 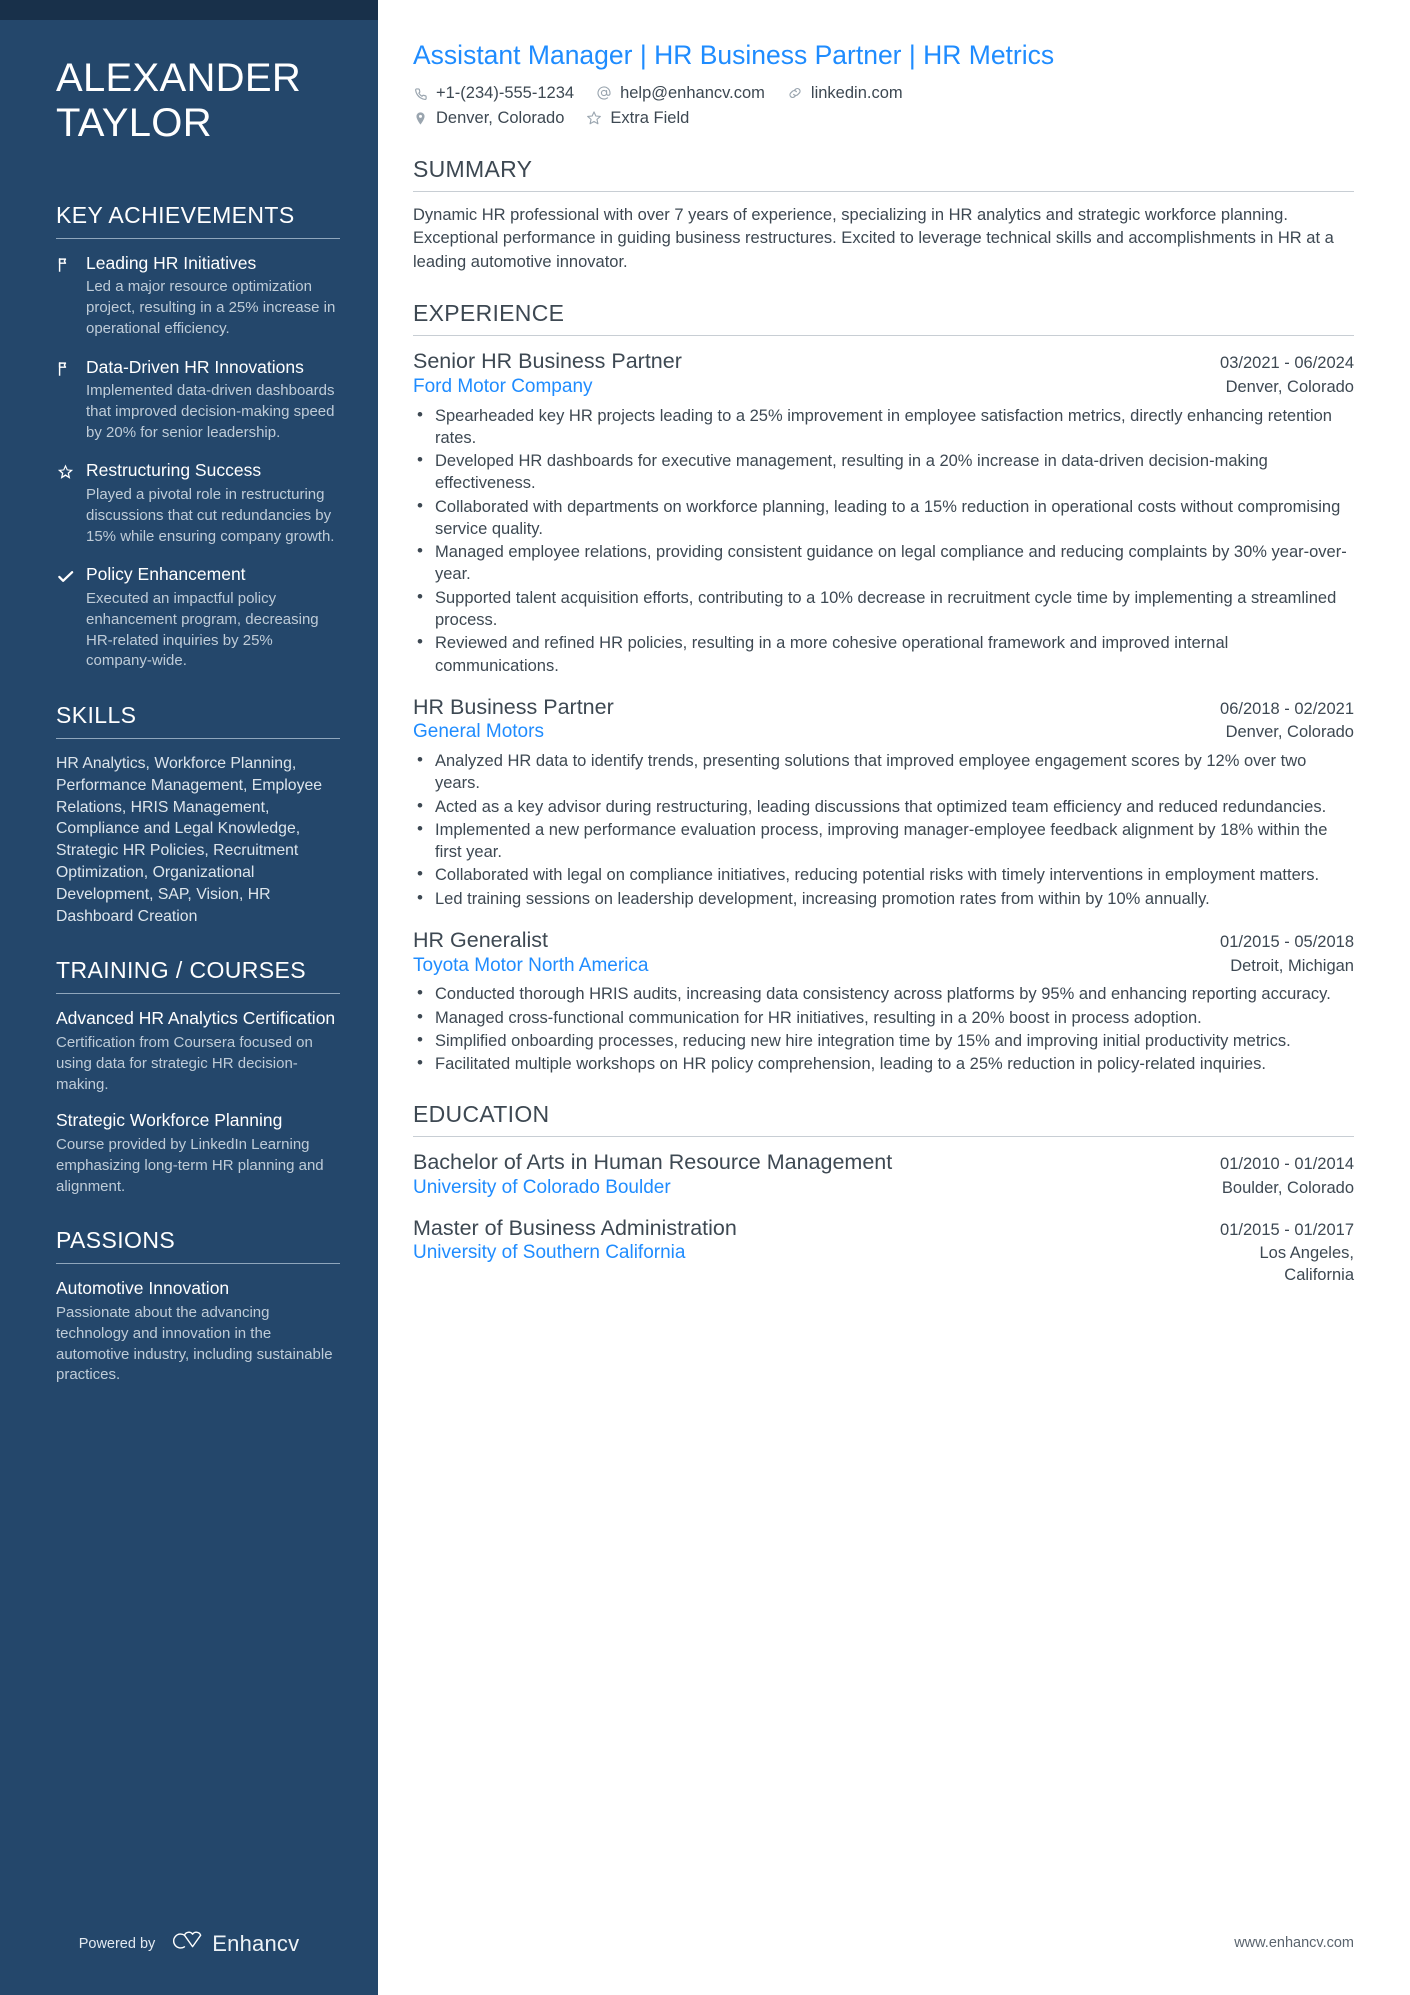 What do you see at coordinates (575, 1227) in the screenshot?
I see `degree-title: Master of Business Administration` at bounding box center [575, 1227].